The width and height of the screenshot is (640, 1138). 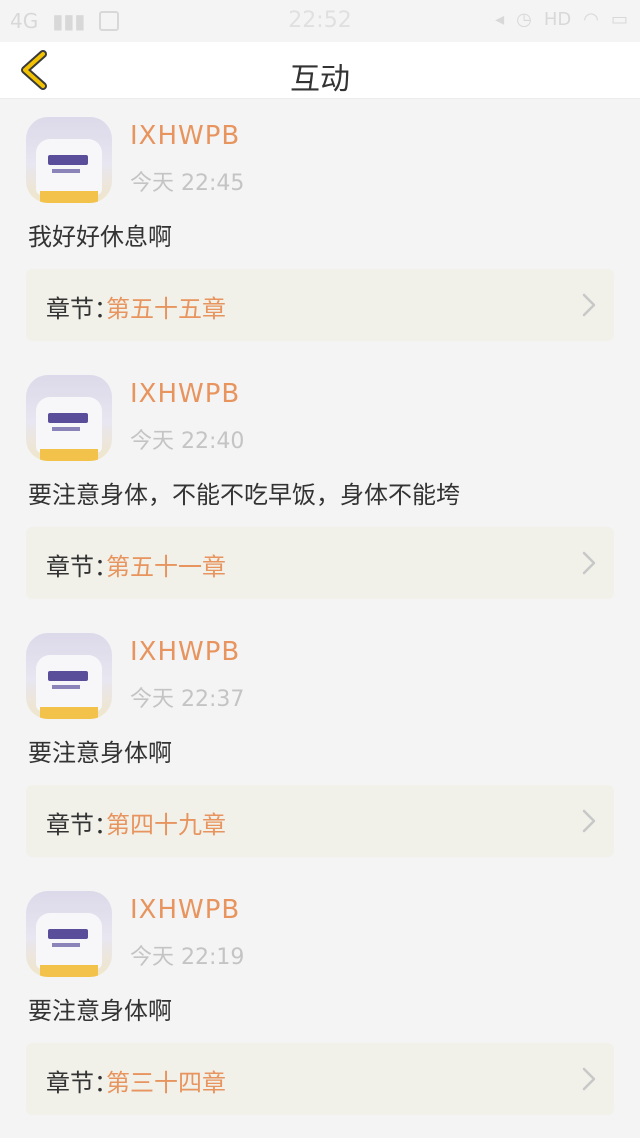 What do you see at coordinates (187, 183) in the screenshot?
I see `comment-time: 今天 22:45` at bounding box center [187, 183].